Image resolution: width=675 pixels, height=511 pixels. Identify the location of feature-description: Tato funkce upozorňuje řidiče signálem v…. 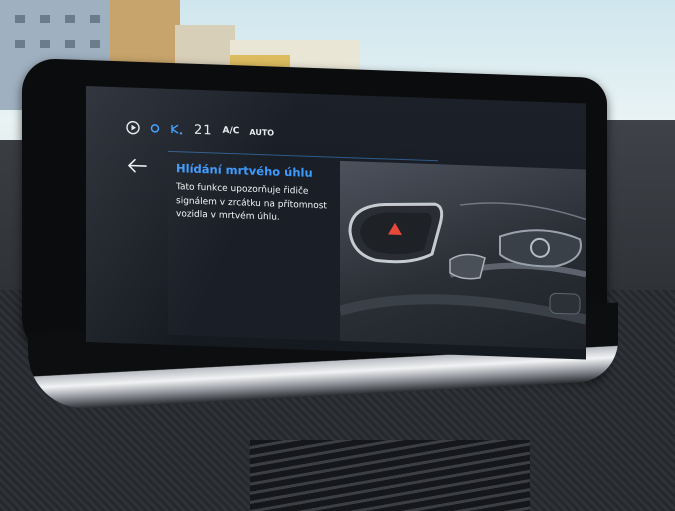
(251, 202).